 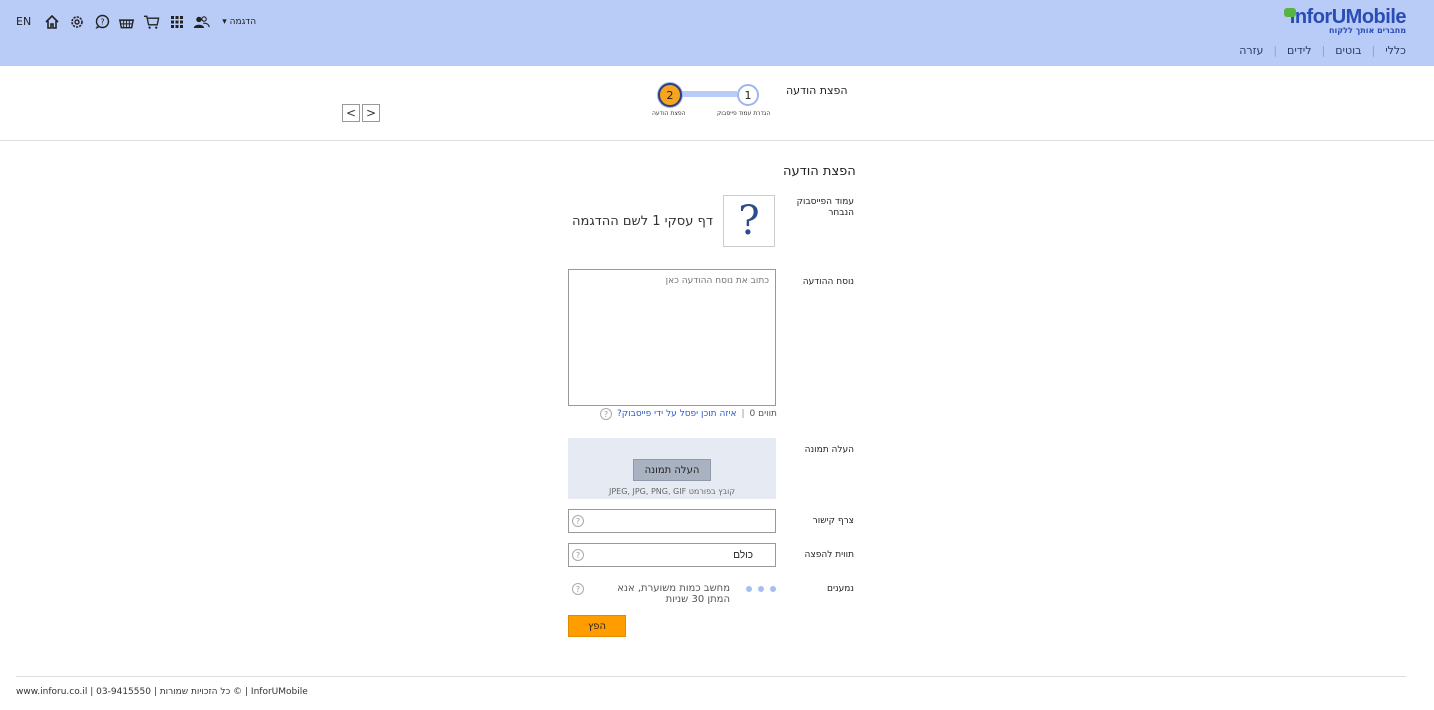 I want to click on gear-icon, so click(x=76, y=21).